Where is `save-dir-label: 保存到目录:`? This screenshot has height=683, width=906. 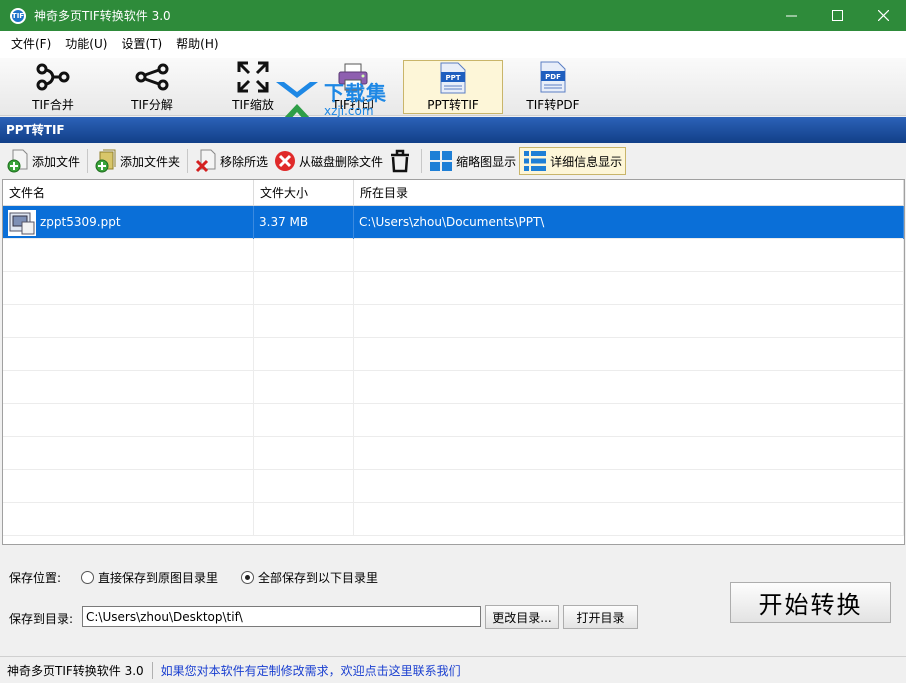
save-dir-label: 保存到目录: is located at coordinates (41, 619).